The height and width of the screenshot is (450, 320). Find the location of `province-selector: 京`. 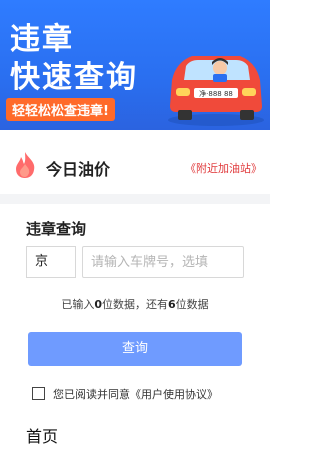

province-selector: 京 is located at coordinates (51, 262).